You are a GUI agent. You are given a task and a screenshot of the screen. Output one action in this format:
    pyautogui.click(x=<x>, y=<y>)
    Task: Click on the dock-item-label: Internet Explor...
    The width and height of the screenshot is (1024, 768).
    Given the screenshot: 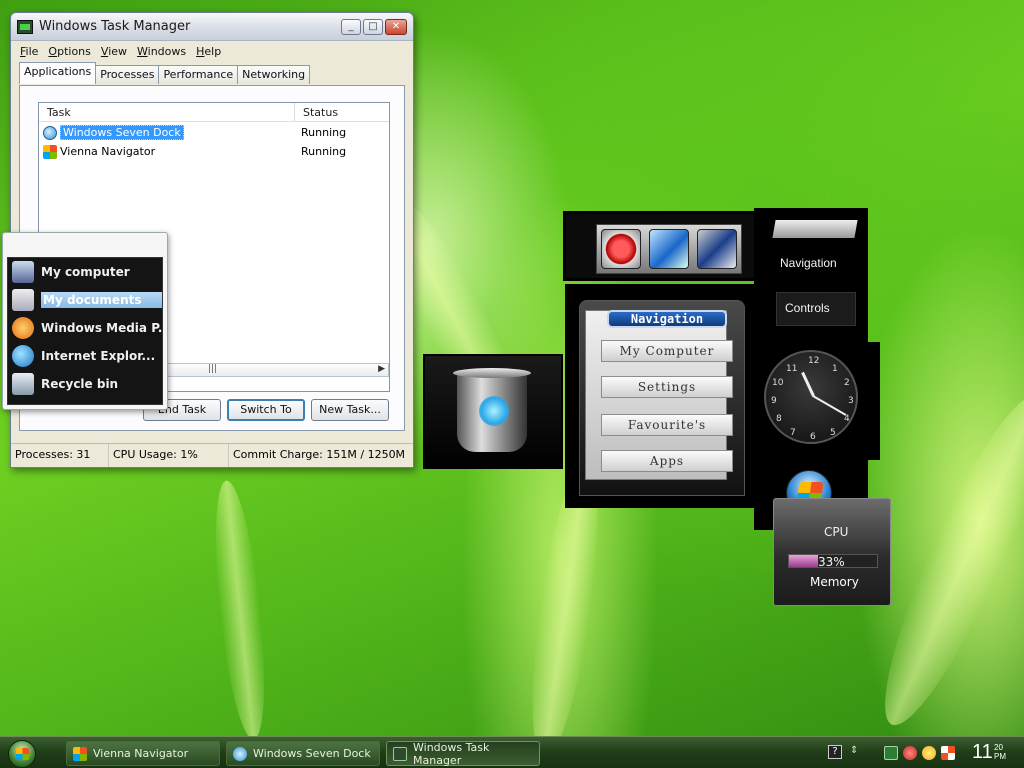 What is the action you would take?
    pyautogui.click(x=98, y=356)
    